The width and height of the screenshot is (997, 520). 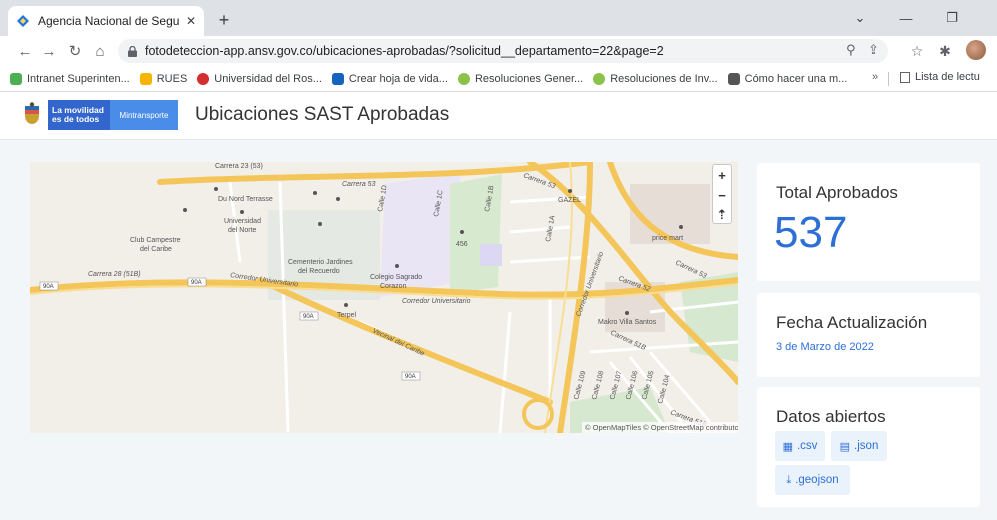 I want to click on map-label: Corazon, so click(x=393, y=286).